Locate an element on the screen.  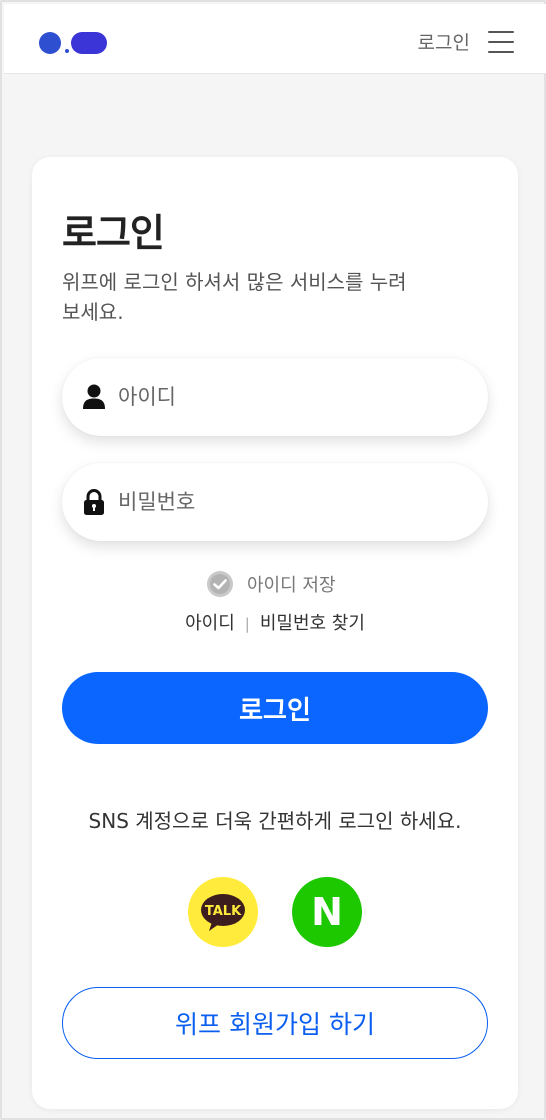
page-title: 로그인 is located at coordinates (113, 233).